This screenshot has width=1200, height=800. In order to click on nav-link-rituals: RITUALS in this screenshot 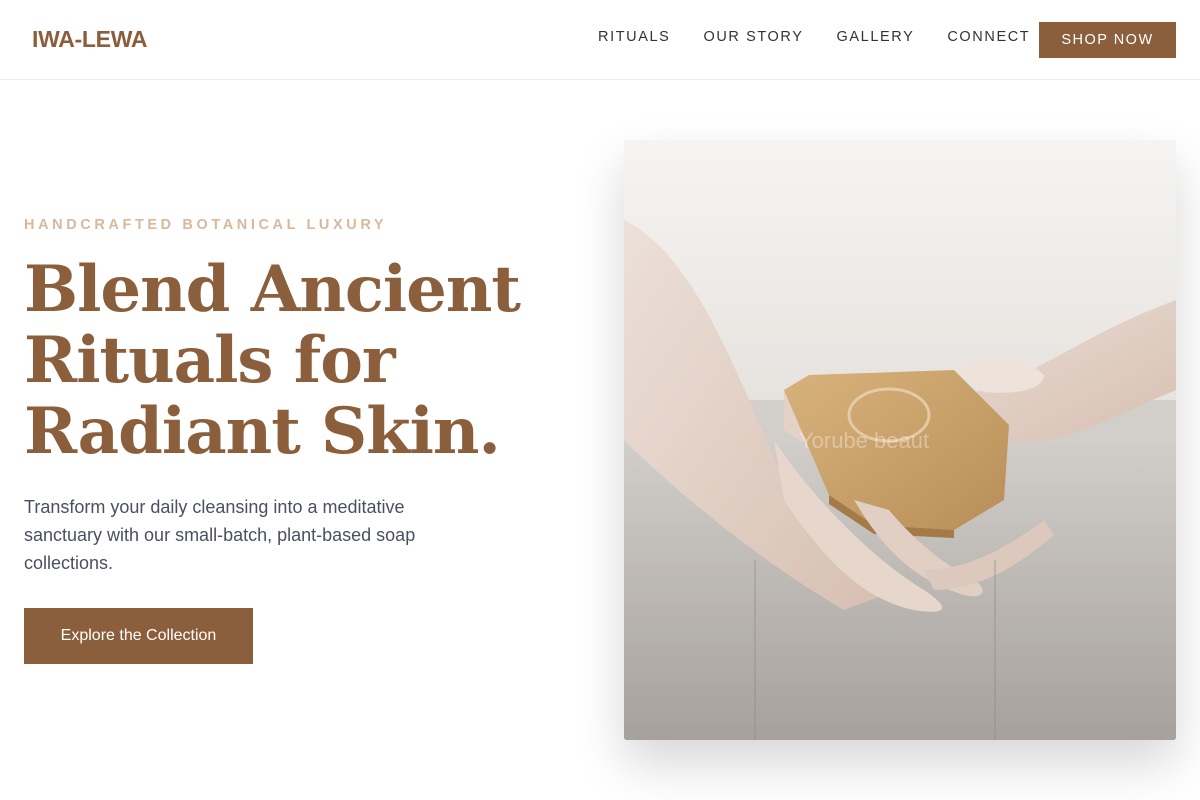, I will do `click(634, 37)`.